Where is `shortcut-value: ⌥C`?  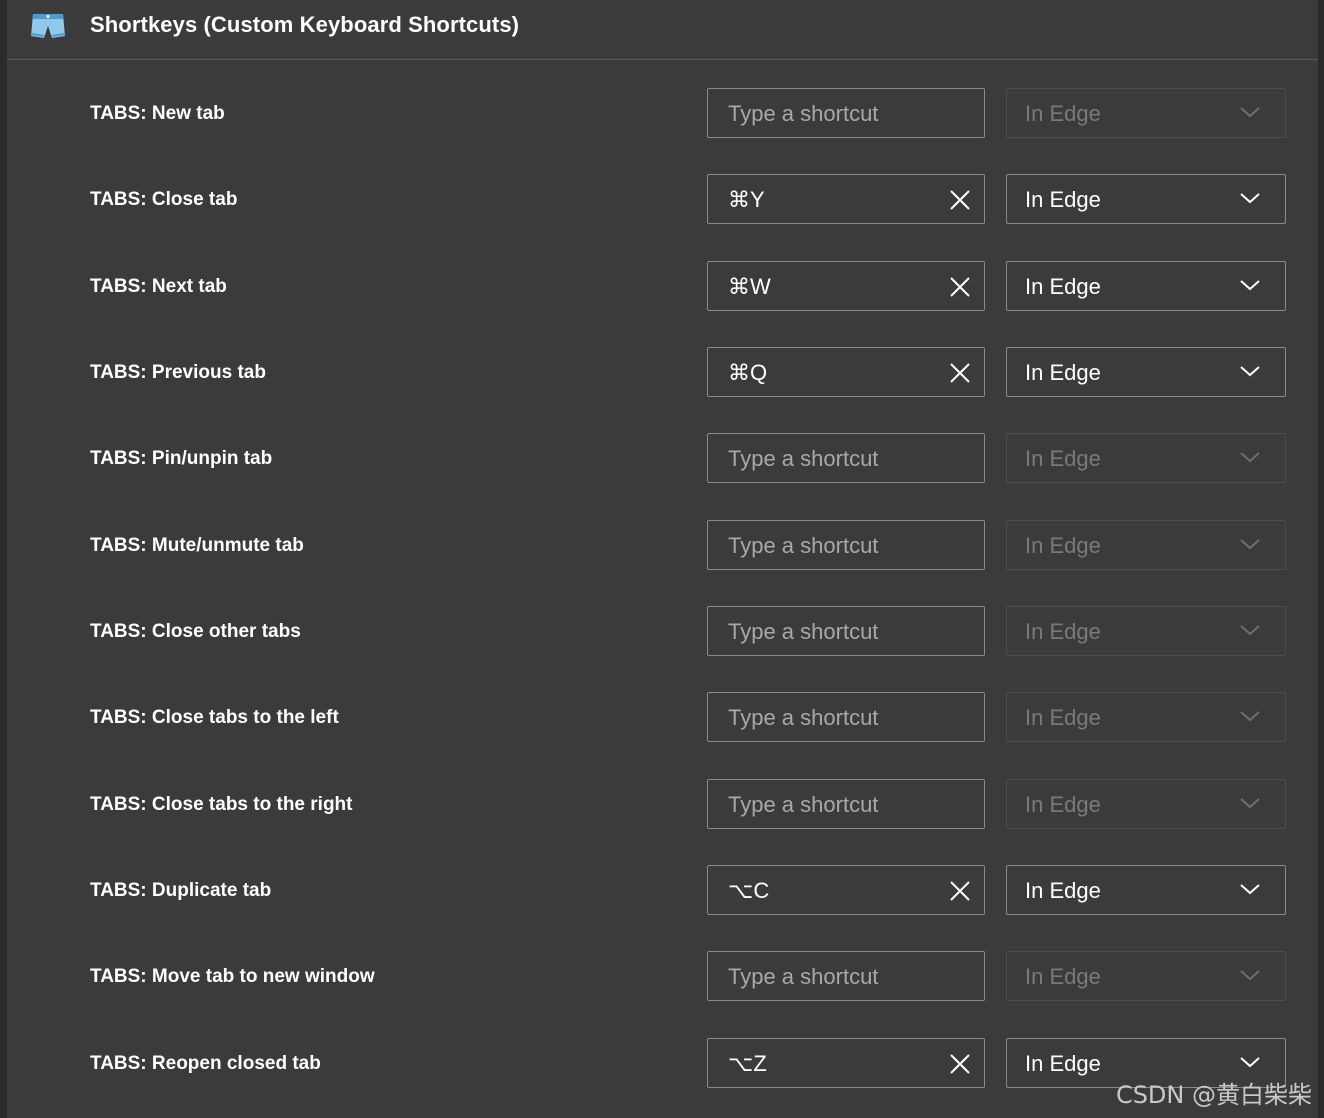
shortcut-value: ⌥C is located at coordinates (749, 890).